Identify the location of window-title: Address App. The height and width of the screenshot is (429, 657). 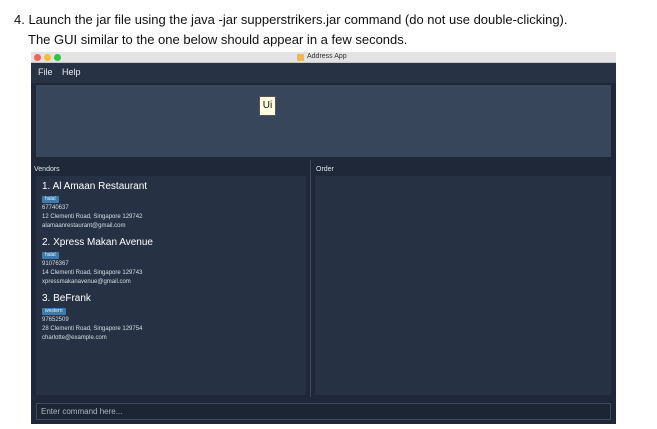
(327, 56).